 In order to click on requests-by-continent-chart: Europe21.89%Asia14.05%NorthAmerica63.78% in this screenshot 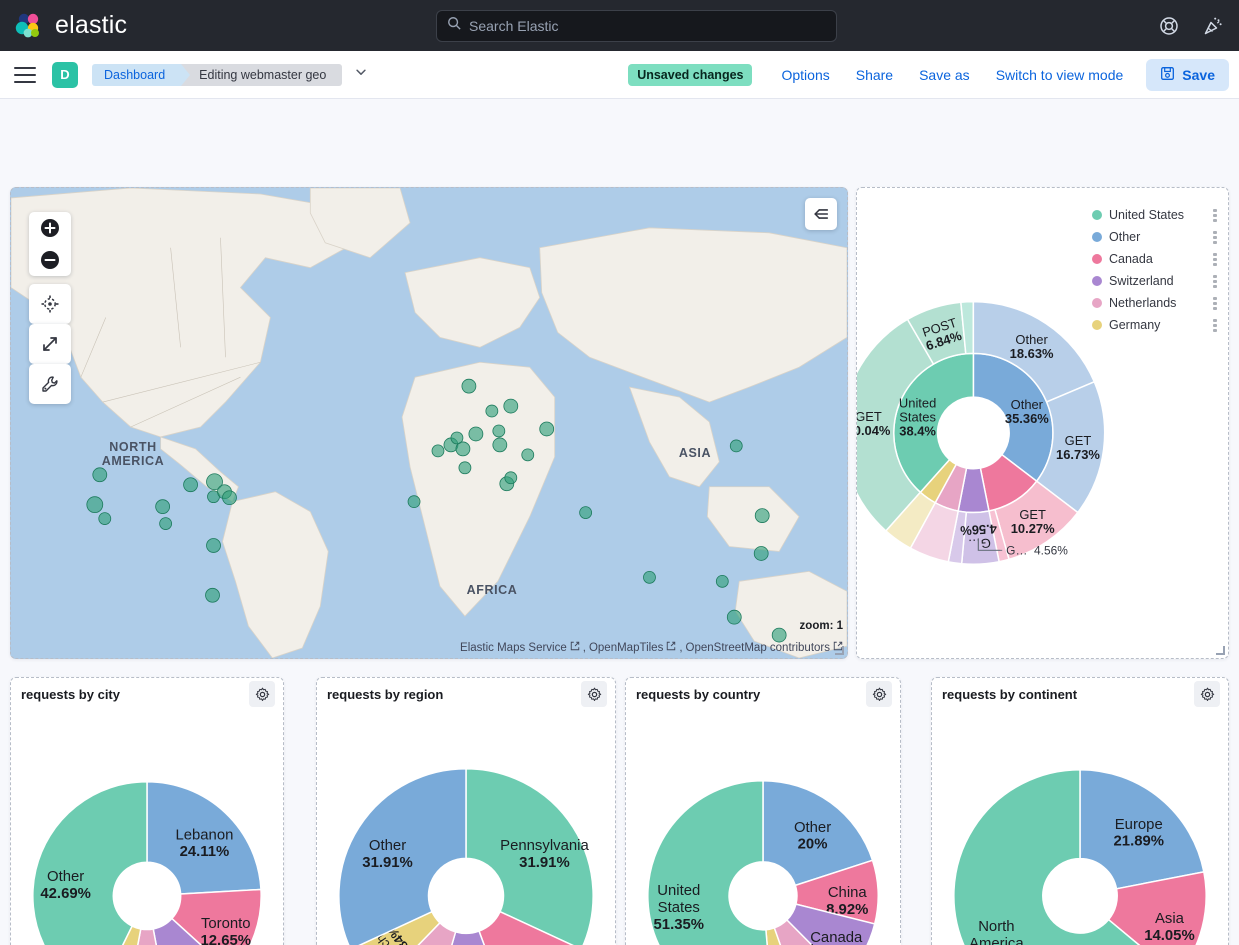, I will do `click(1080, 827)`.